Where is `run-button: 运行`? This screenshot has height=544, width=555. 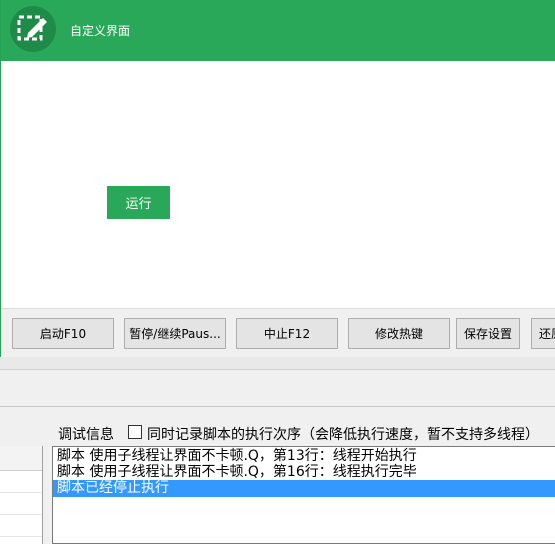
run-button: 运行 is located at coordinates (138, 202).